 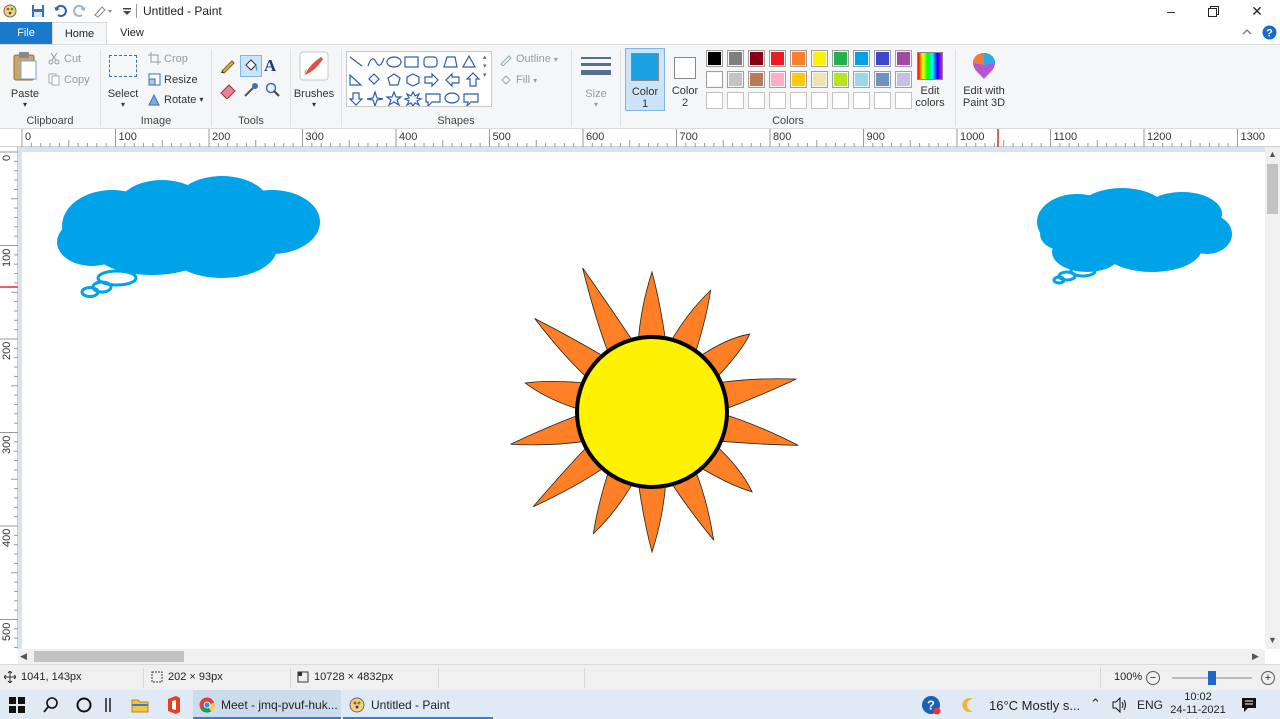 What do you see at coordinates (38, 11) in the screenshot?
I see `save-icon` at bounding box center [38, 11].